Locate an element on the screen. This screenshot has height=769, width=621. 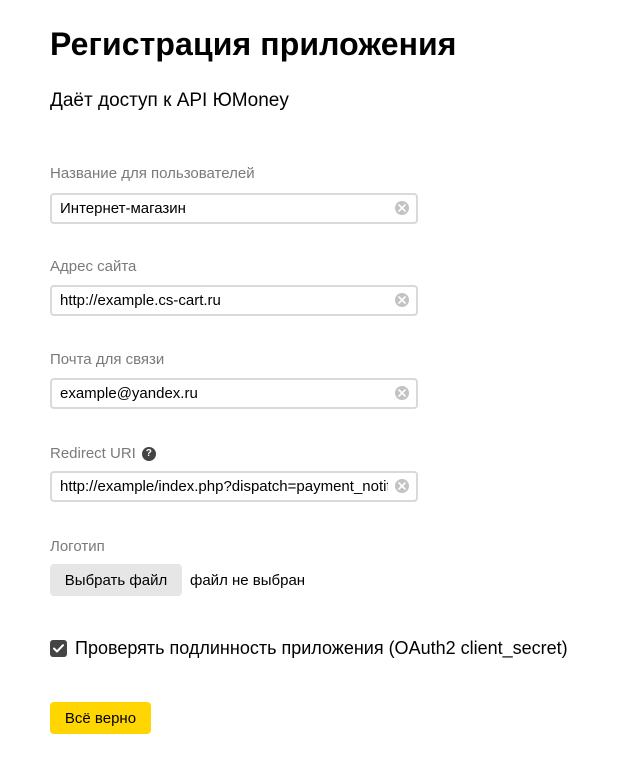
redirect-field-wrapper is located at coordinates (234, 486).